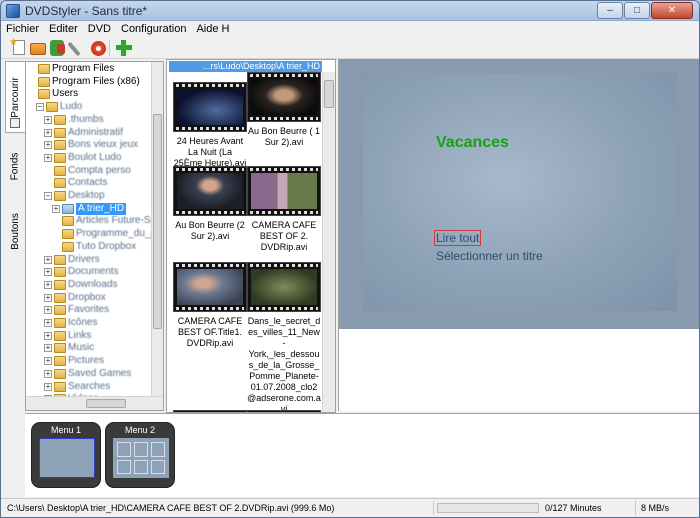  I want to click on video-file-name: Au Bon Beurre (2 Sur 2).avi, so click(210, 230).